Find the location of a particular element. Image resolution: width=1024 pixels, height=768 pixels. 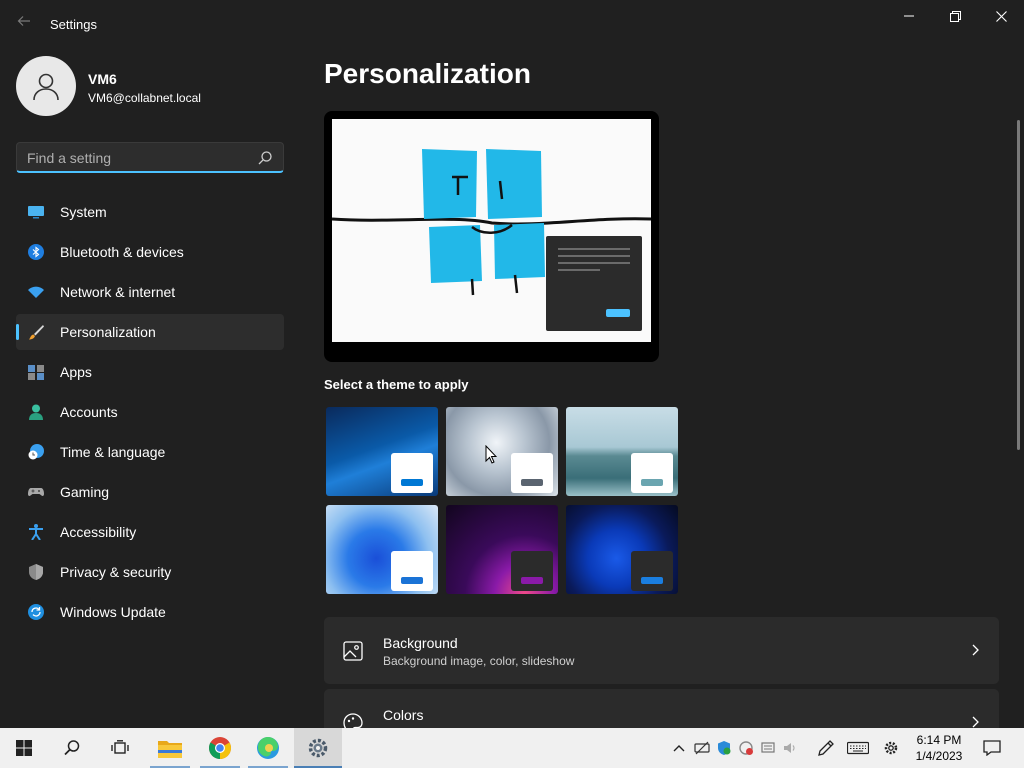

start-button is located at coordinates (24, 748).